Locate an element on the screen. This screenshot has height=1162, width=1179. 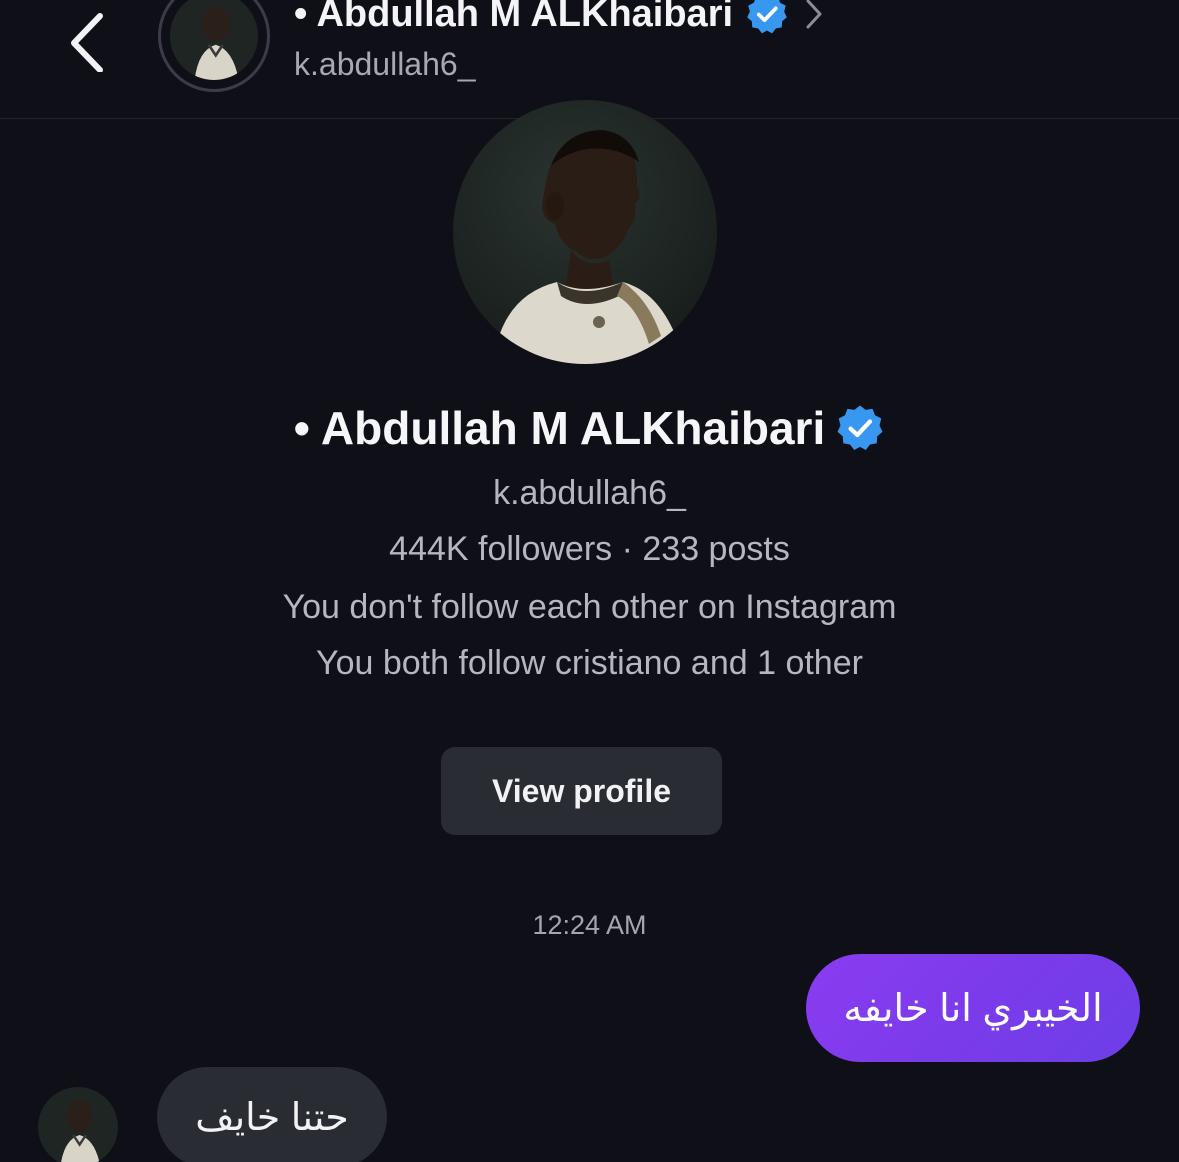
profile-stats: 444K followers · 233 posts is located at coordinates (589, 549).